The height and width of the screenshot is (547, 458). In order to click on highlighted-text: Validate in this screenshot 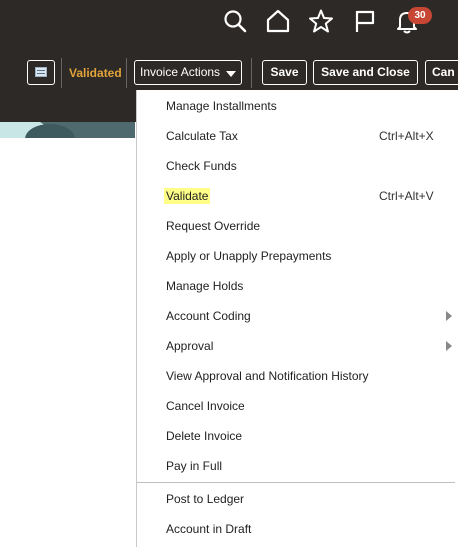, I will do `click(187, 196)`.